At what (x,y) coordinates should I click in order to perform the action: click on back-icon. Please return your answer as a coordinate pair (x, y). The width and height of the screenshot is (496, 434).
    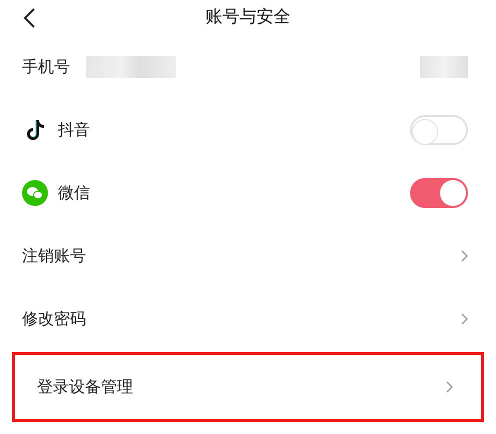
    Looking at the image, I should click on (29, 18).